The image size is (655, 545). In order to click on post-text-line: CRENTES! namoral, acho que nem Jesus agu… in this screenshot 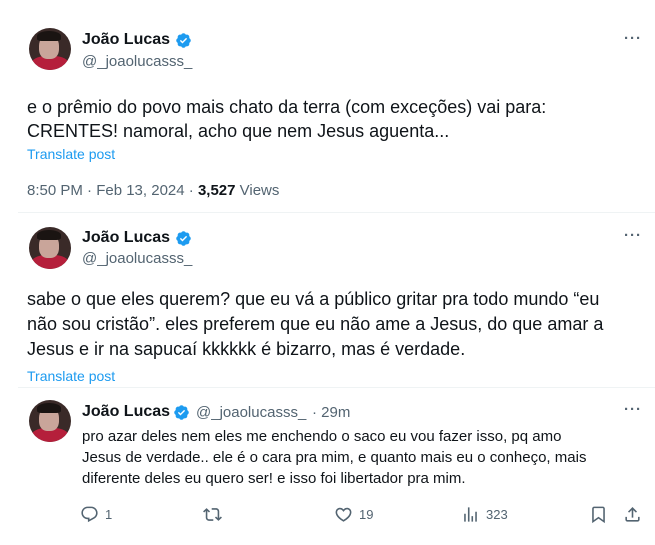, I will do `click(238, 131)`.